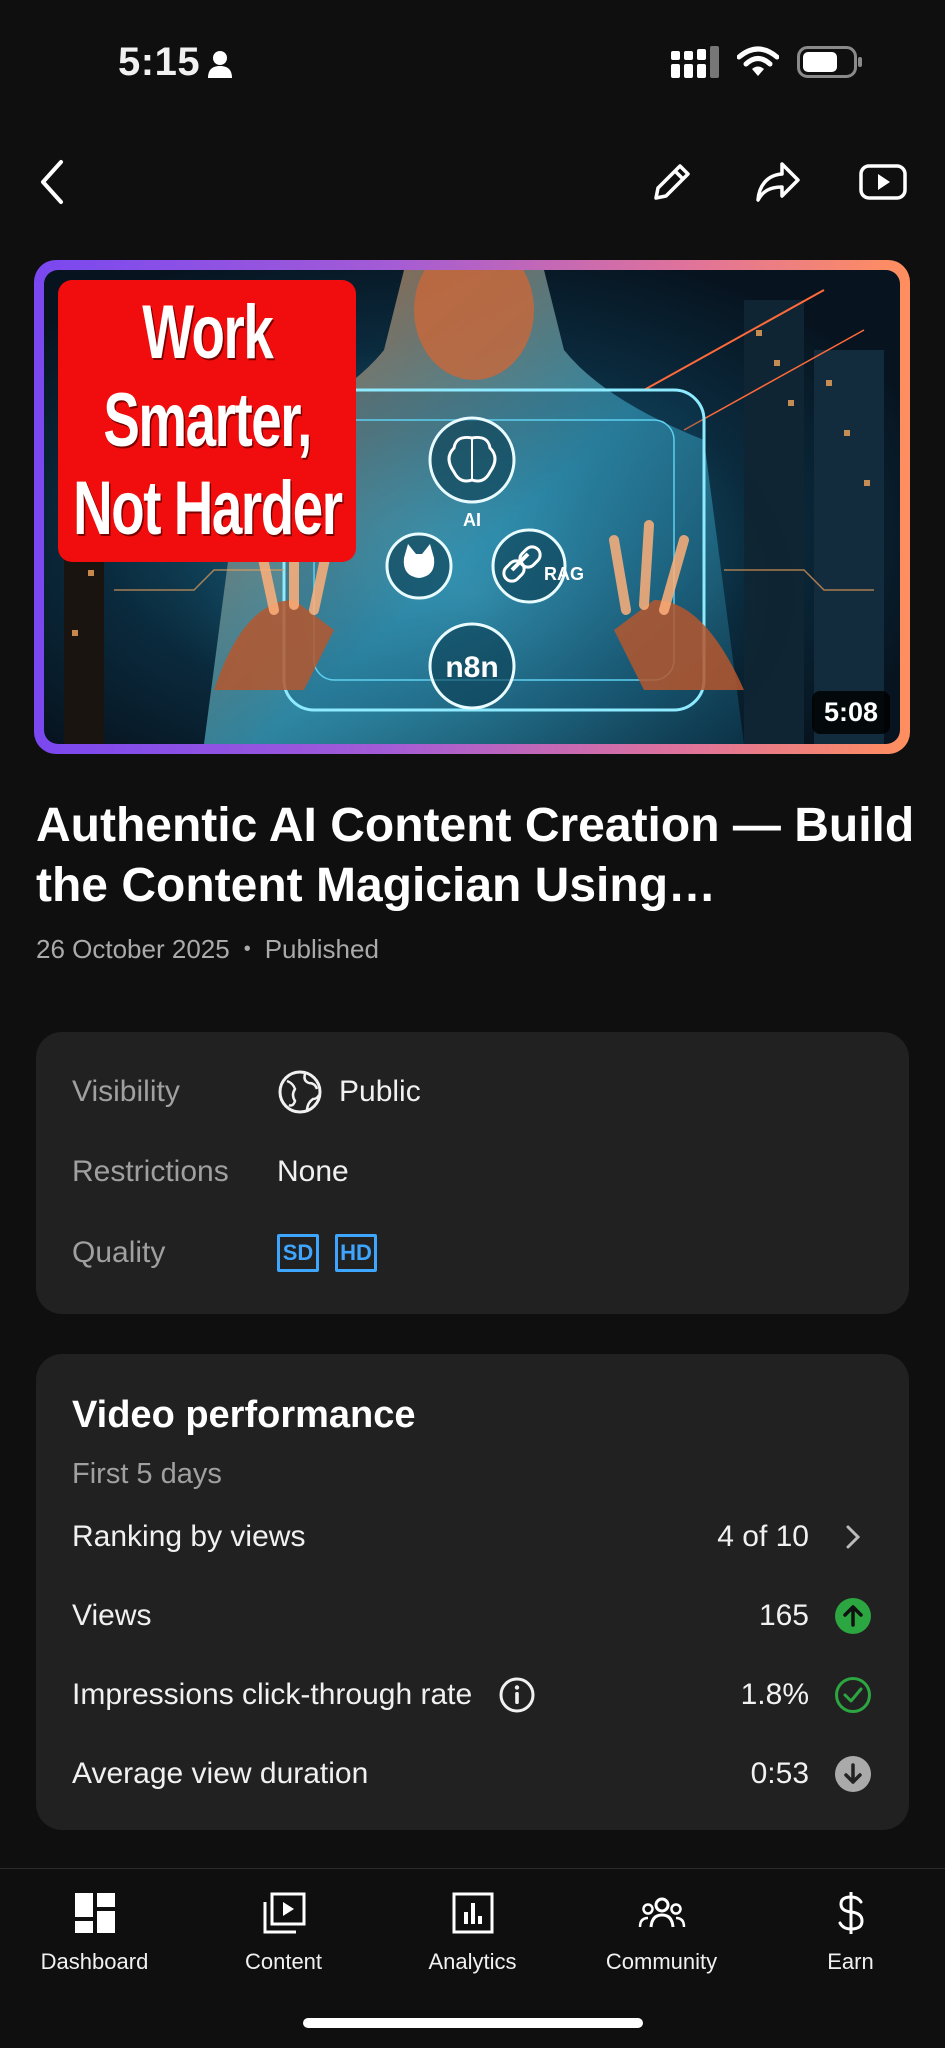  I want to click on nav-dashboard: Dashboard, so click(94, 1929).